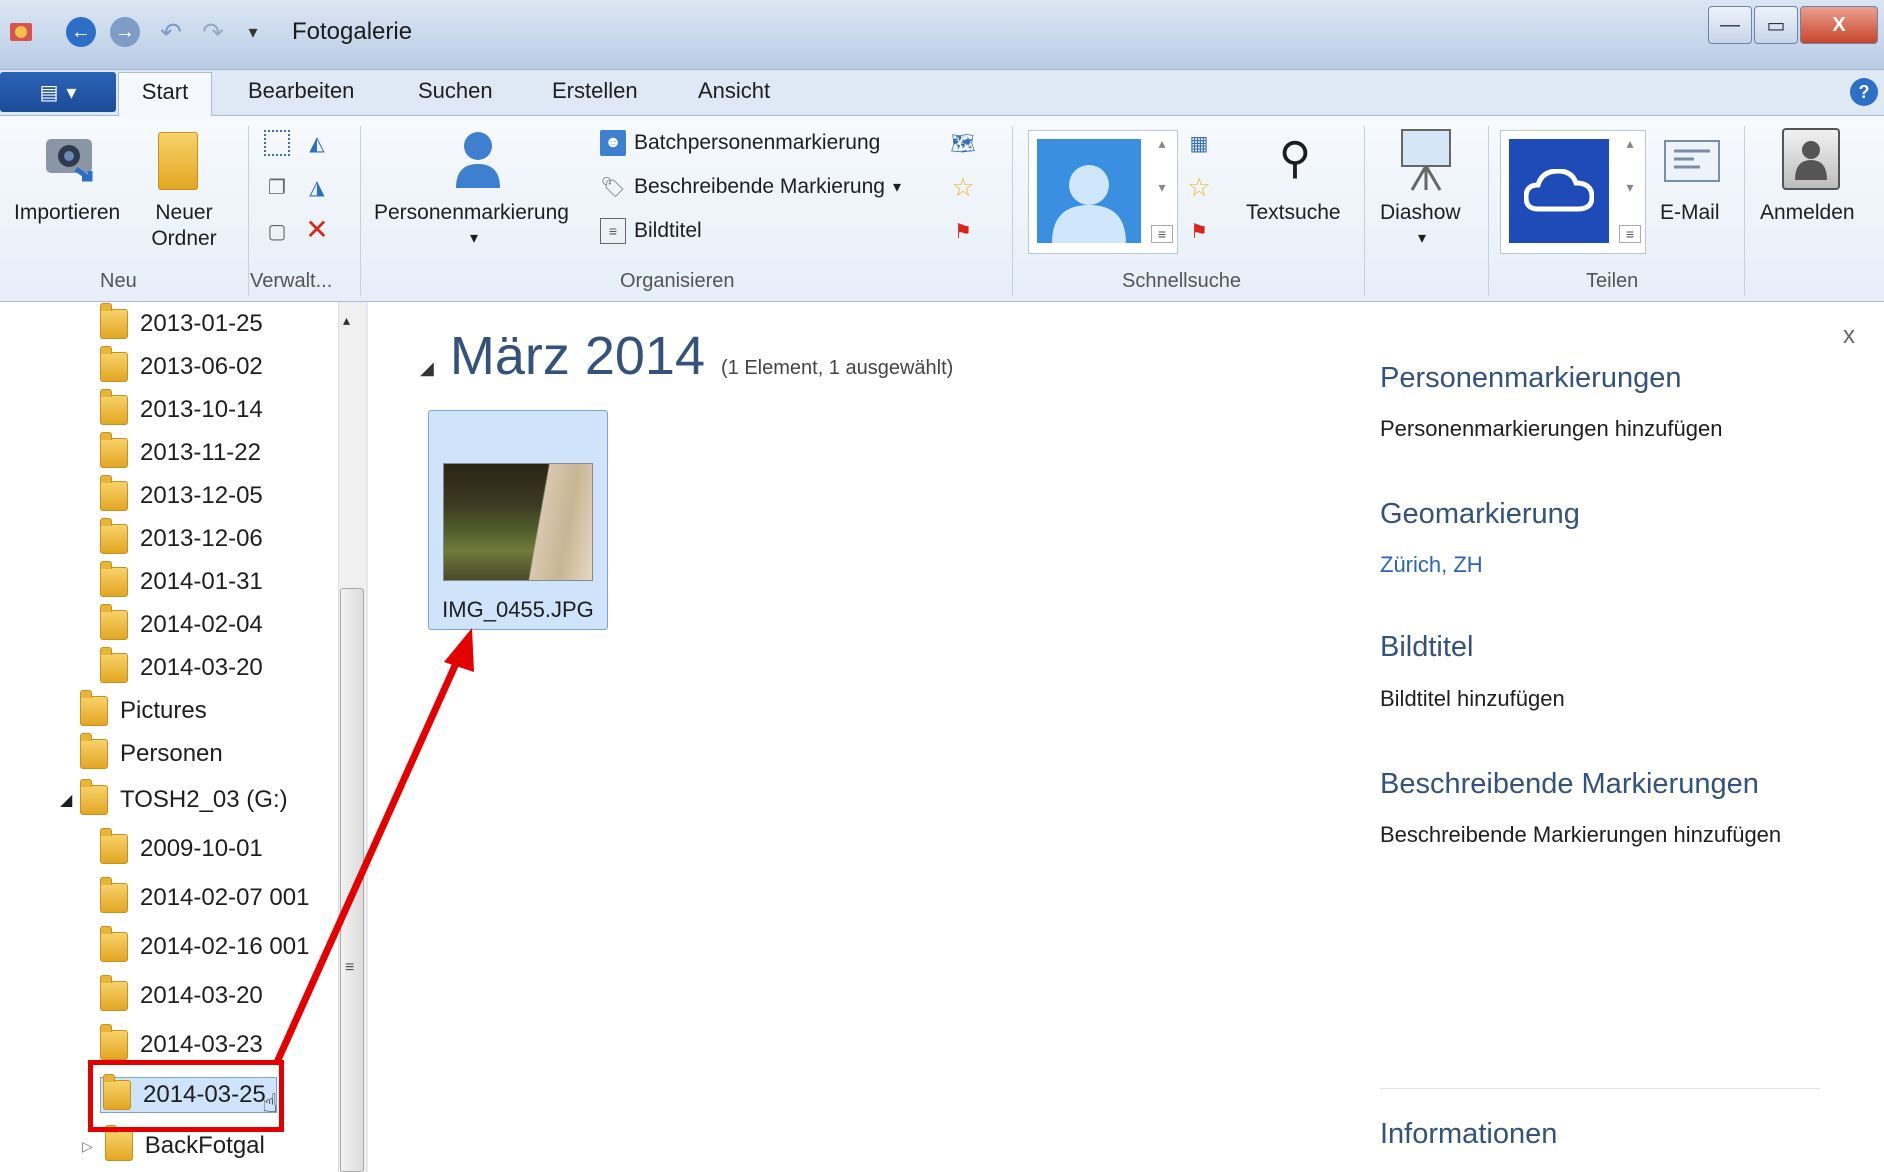  I want to click on tree-item: 2009-10-01, so click(181, 847).